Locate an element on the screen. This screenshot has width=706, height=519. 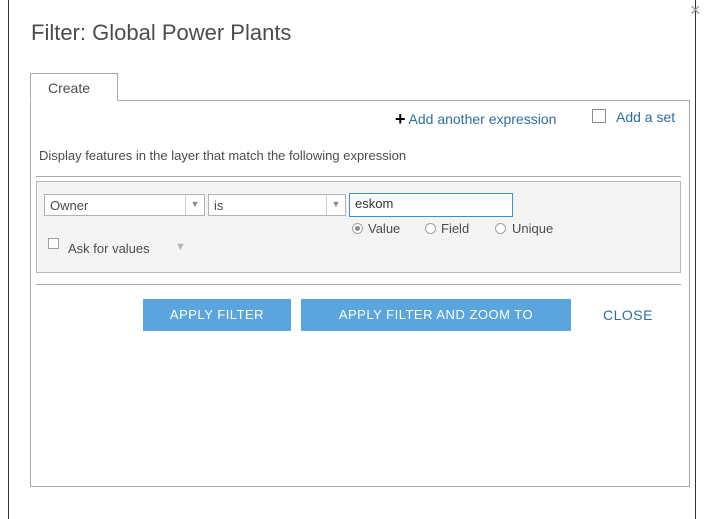
add-set-label: Add a set is located at coordinates (645, 117).